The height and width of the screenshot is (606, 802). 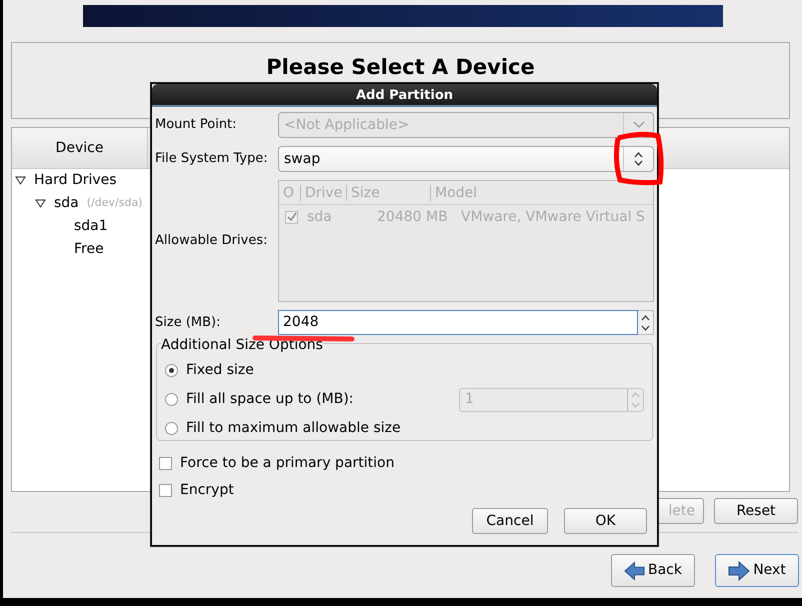 What do you see at coordinates (638, 159) in the screenshot?
I see `up-down-chevron-icon` at bounding box center [638, 159].